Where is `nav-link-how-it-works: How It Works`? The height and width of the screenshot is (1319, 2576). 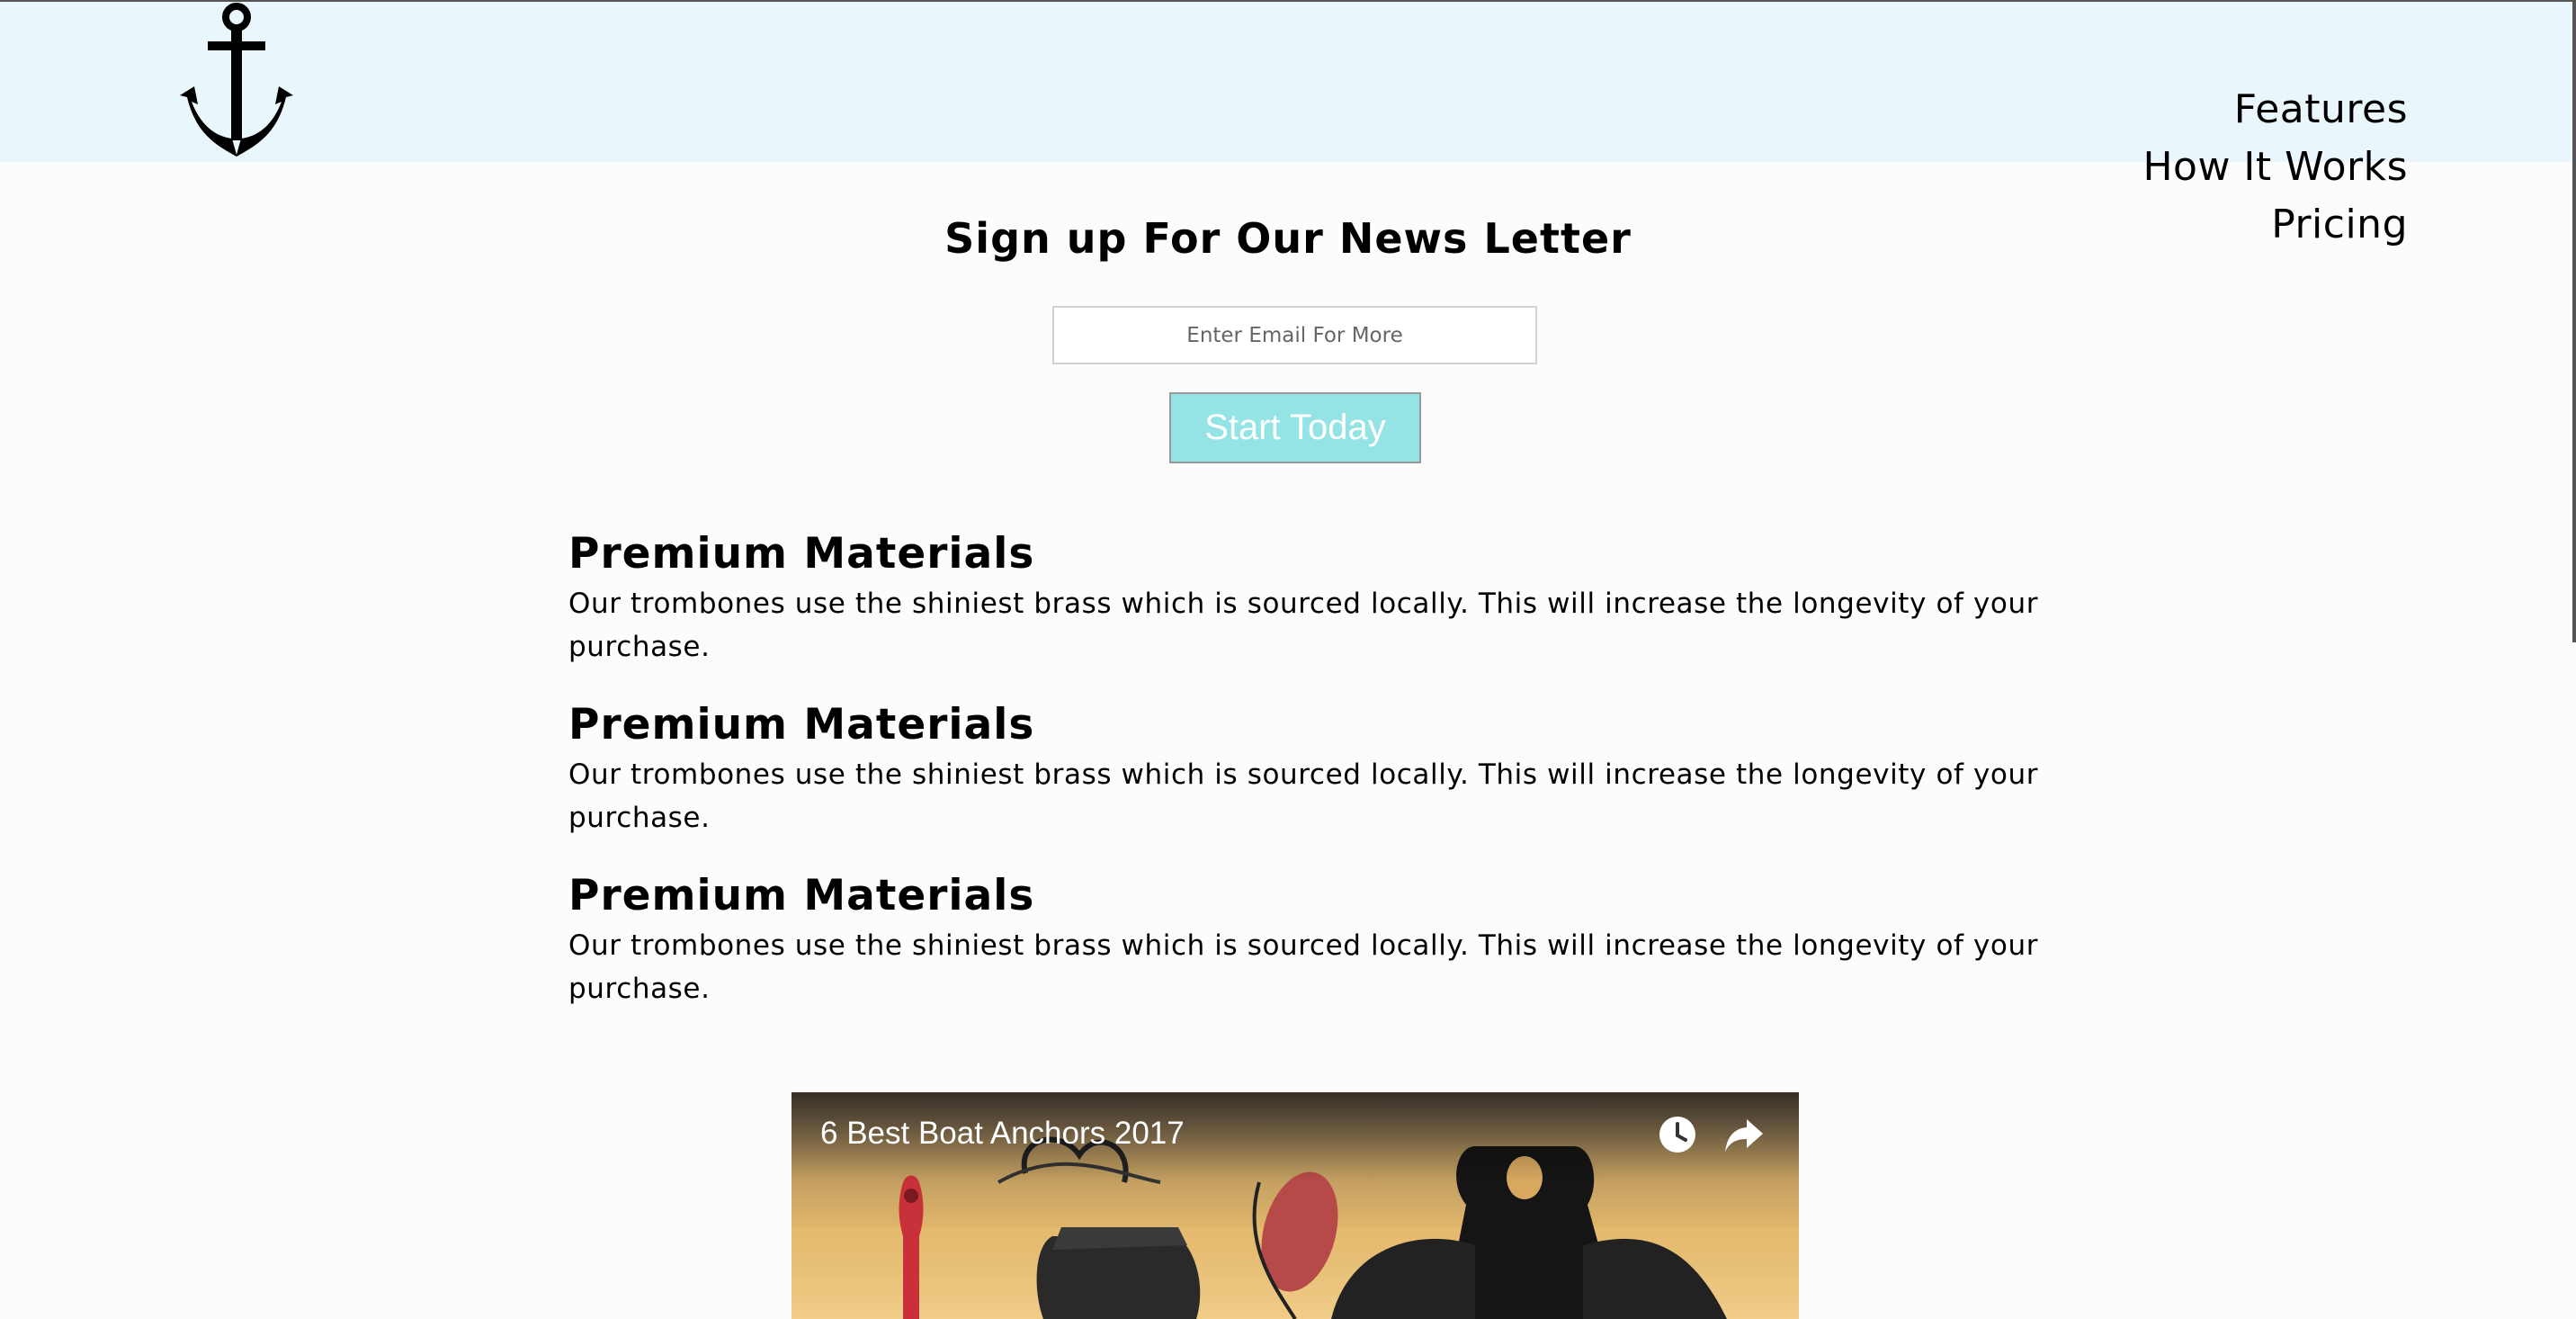
nav-link-how-it-works: How It Works is located at coordinates (2275, 167).